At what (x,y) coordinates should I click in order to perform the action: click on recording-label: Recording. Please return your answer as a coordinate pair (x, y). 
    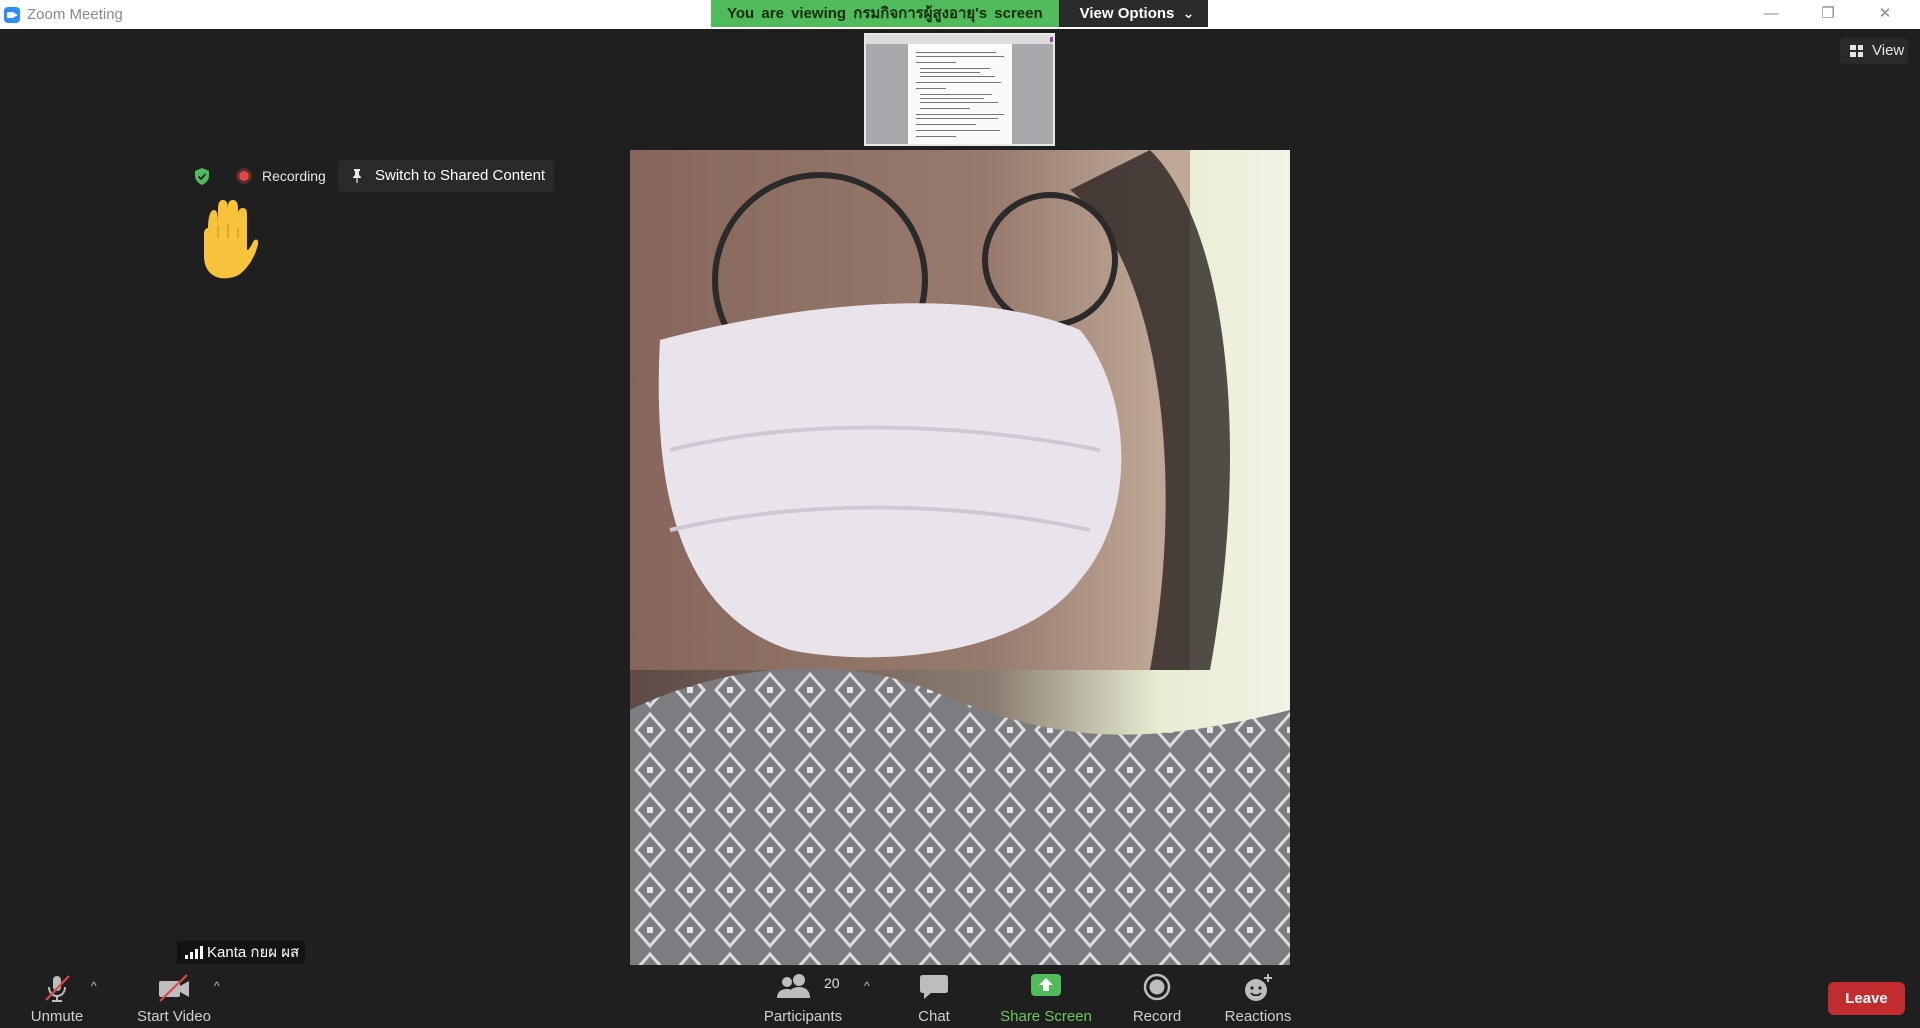
    Looking at the image, I should click on (294, 176).